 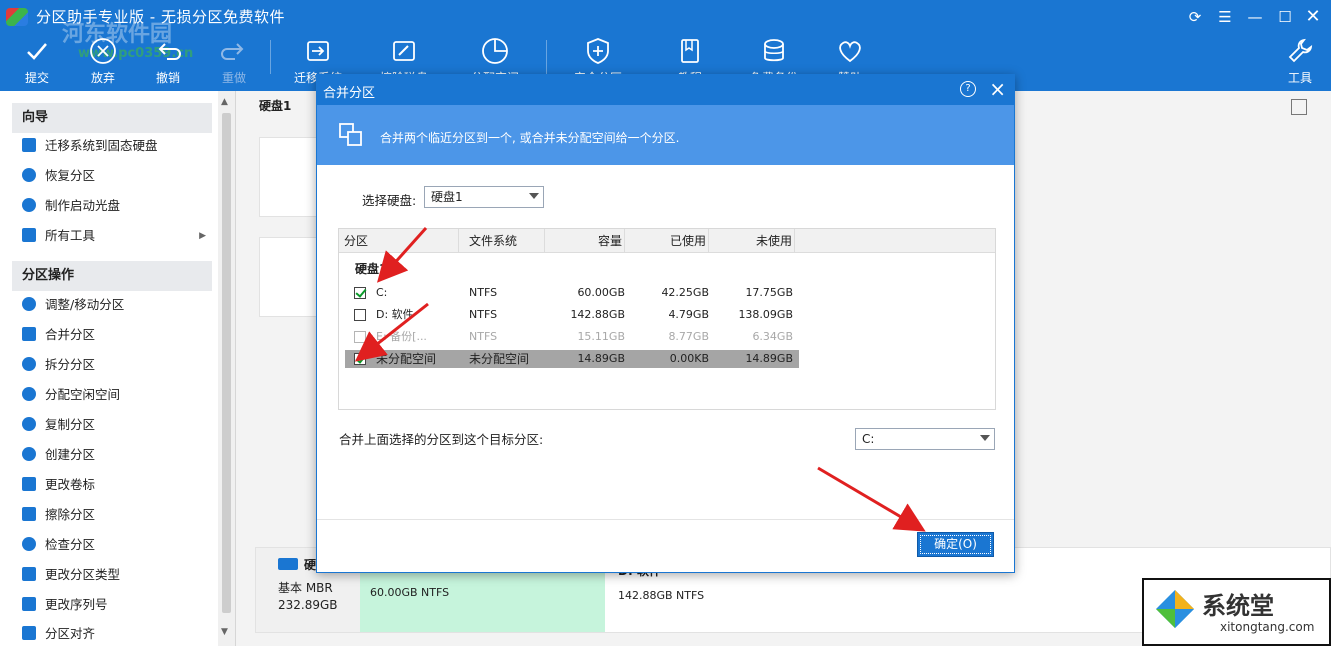 What do you see at coordinates (389, 200) in the screenshot?
I see `select-disk-label: 选择硬盘:` at bounding box center [389, 200].